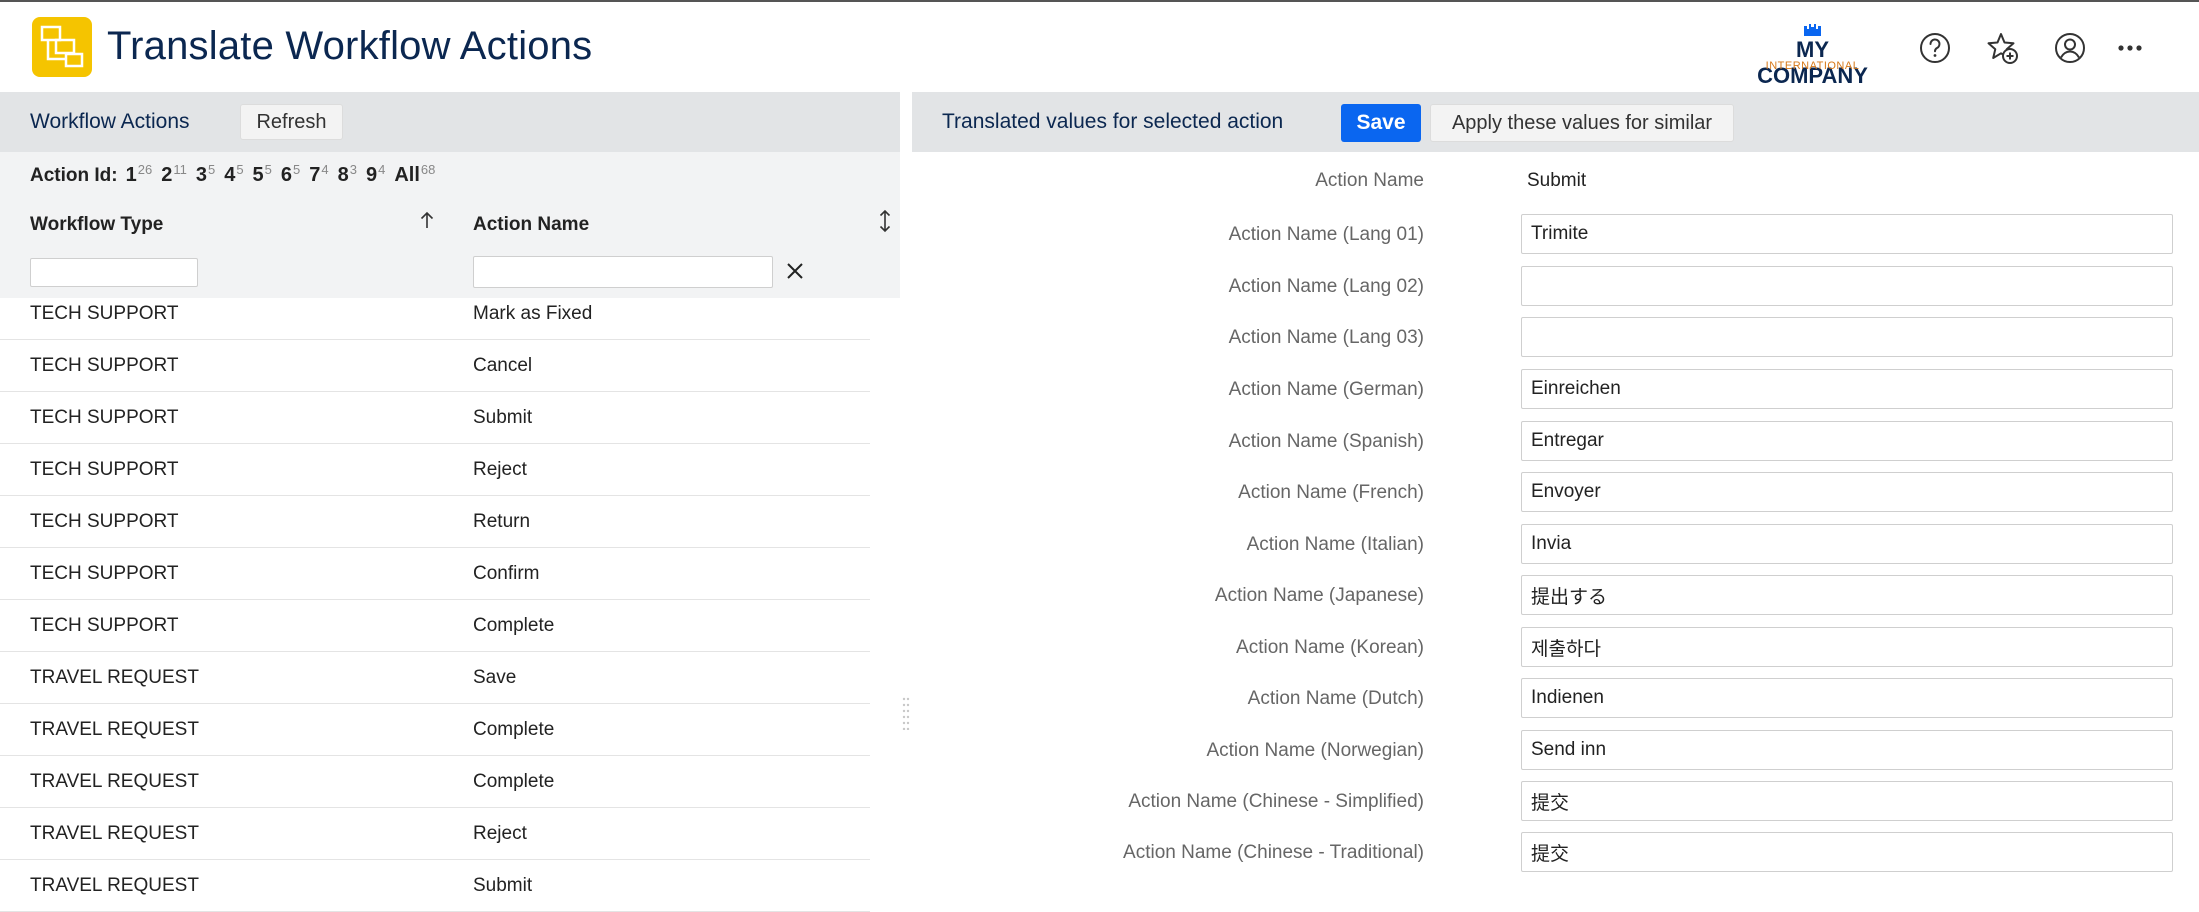 This screenshot has height=912, width=2199. I want to click on table-row: TECH SUPPORT Return, so click(435, 522).